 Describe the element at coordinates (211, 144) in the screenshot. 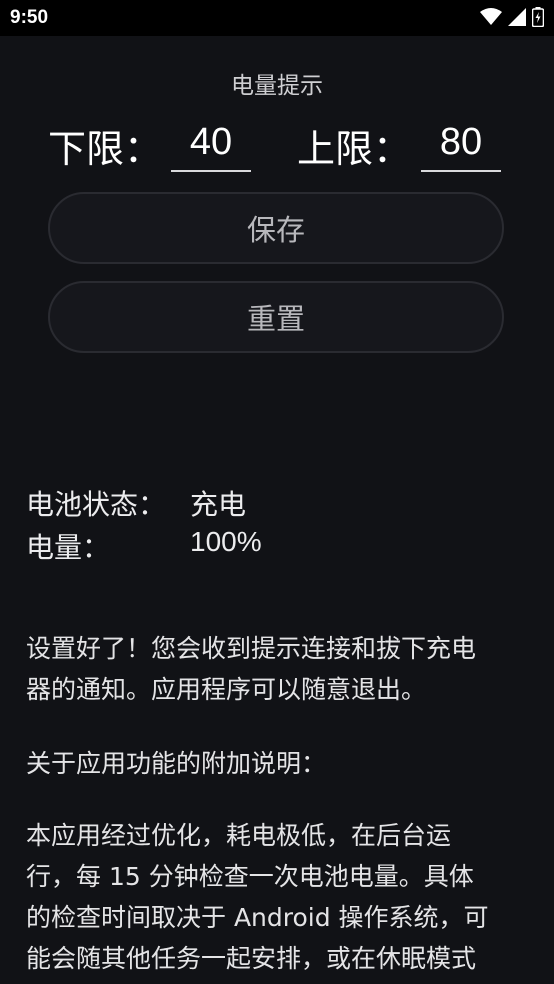

I see `lower-limit-input: 40` at that location.